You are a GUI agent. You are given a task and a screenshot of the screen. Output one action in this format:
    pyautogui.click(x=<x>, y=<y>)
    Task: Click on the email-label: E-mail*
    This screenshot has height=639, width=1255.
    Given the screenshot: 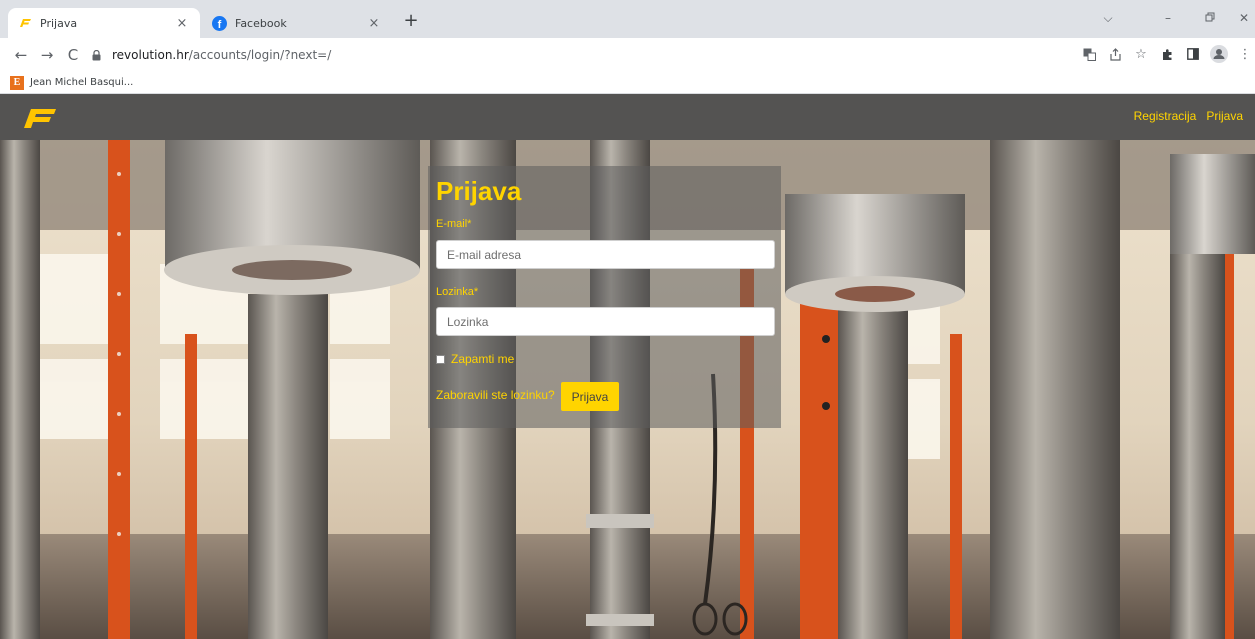 What is the action you would take?
    pyautogui.click(x=454, y=224)
    